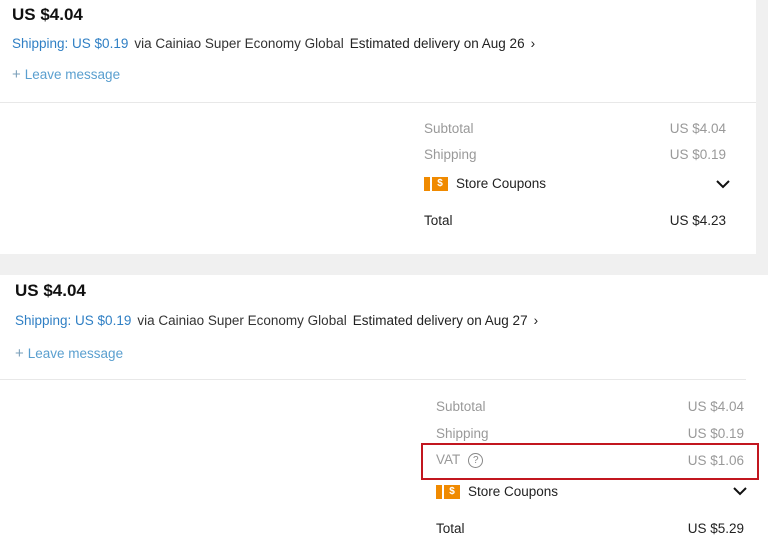 This screenshot has height=546, width=768. Describe the element at coordinates (437, 43) in the screenshot. I see `estimated-delivery-link: Estimated delivery on Aug 26` at that location.